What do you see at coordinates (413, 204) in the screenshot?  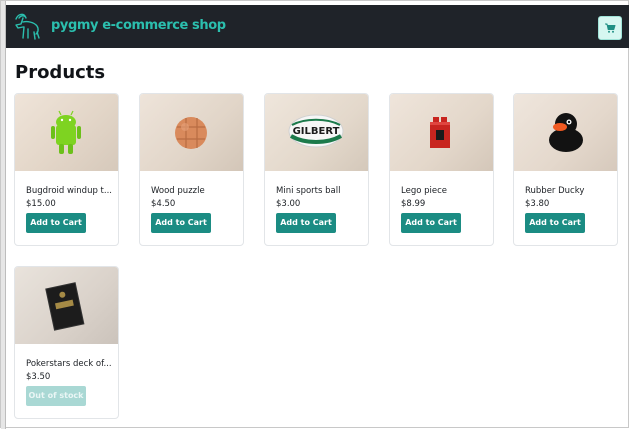 I see `product-price: $8.99` at bounding box center [413, 204].